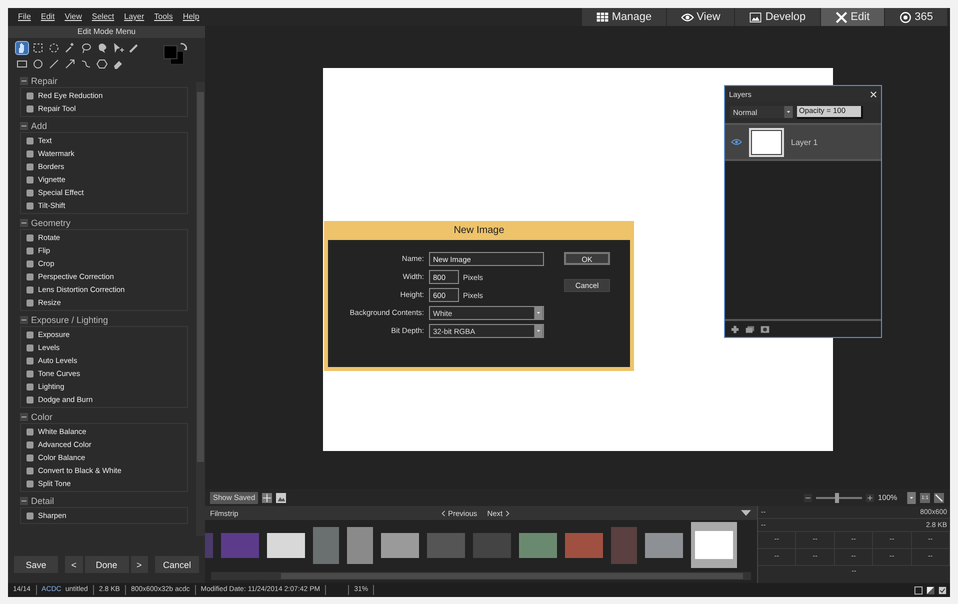 The image size is (958, 604). Describe the element at coordinates (139, 564) in the screenshot. I see `next-button: >` at that location.